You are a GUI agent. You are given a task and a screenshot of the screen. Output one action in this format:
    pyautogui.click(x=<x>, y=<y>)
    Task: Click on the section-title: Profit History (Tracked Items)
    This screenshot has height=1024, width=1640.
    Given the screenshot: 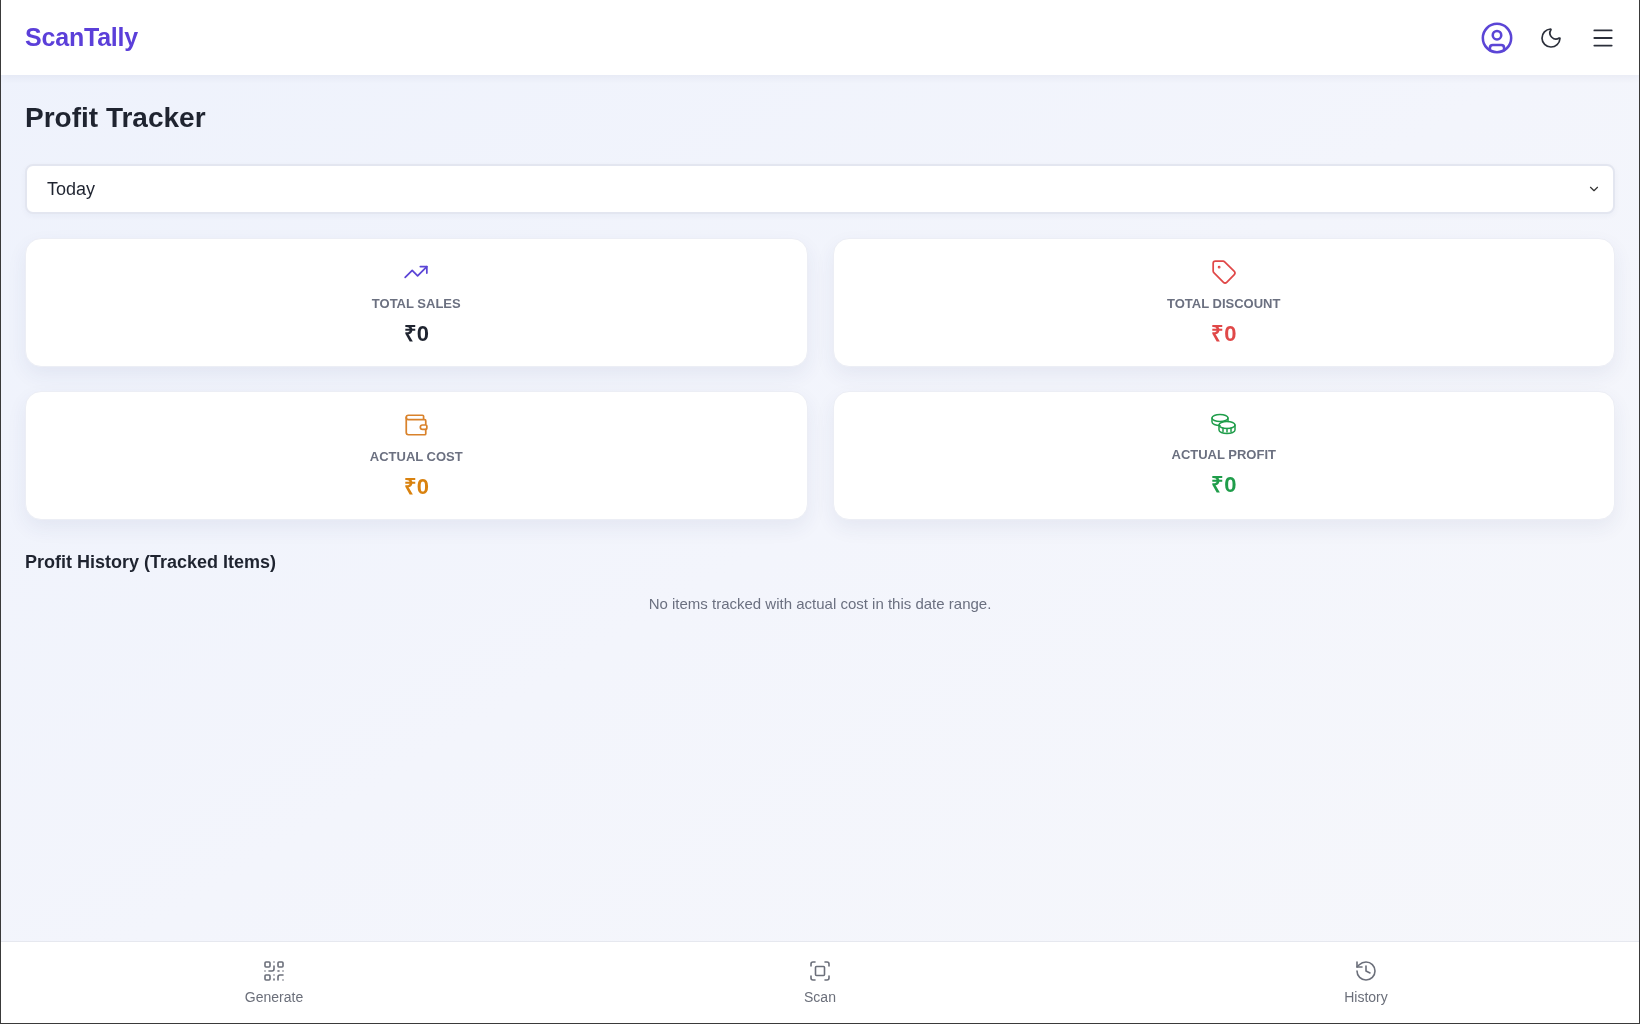 What is the action you would take?
    pyautogui.click(x=151, y=562)
    